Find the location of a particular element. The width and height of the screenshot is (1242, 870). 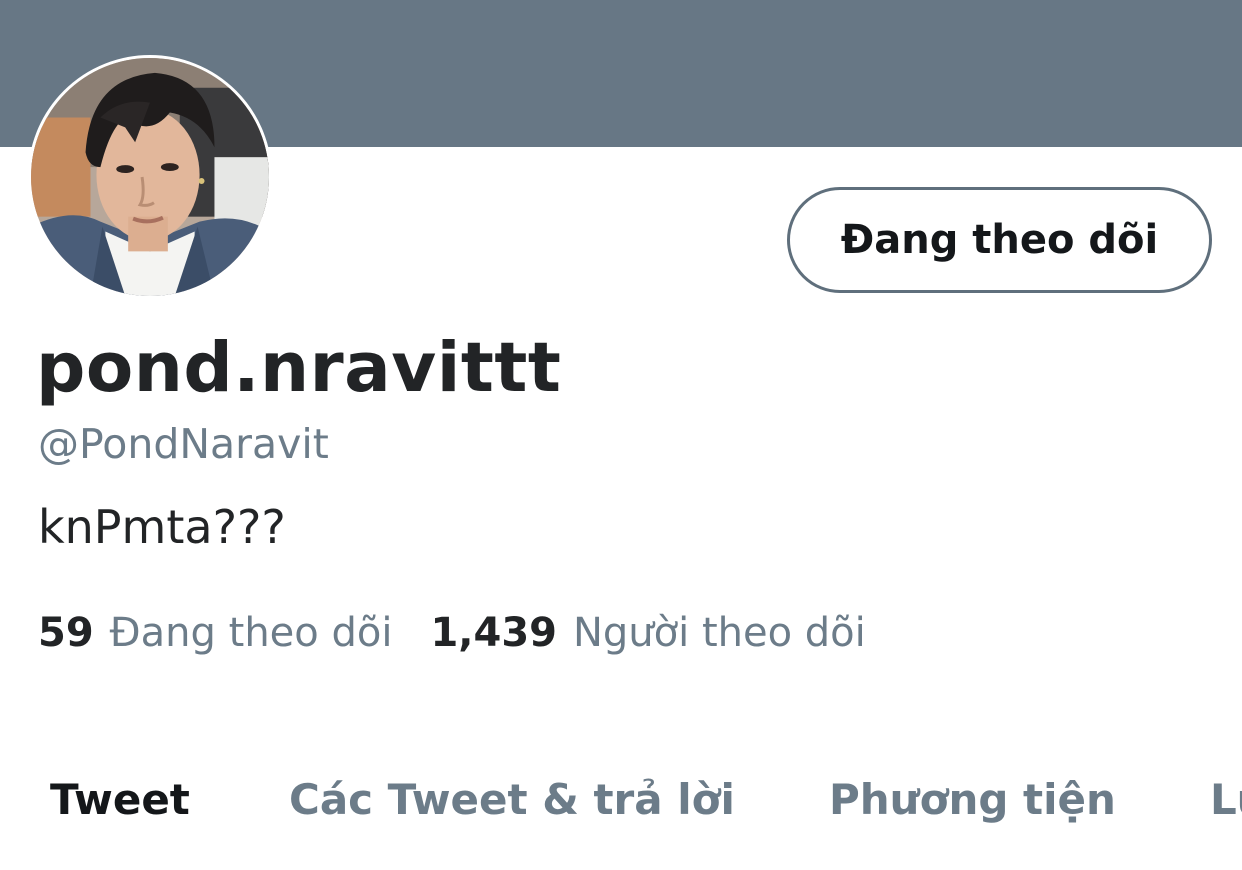

tab-likes: Lư is located at coordinates (1226, 799).